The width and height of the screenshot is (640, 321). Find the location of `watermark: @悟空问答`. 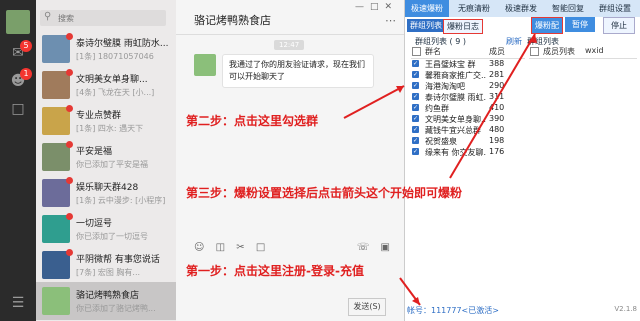

watermark: @悟空问答 is located at coordinates (543, 305).